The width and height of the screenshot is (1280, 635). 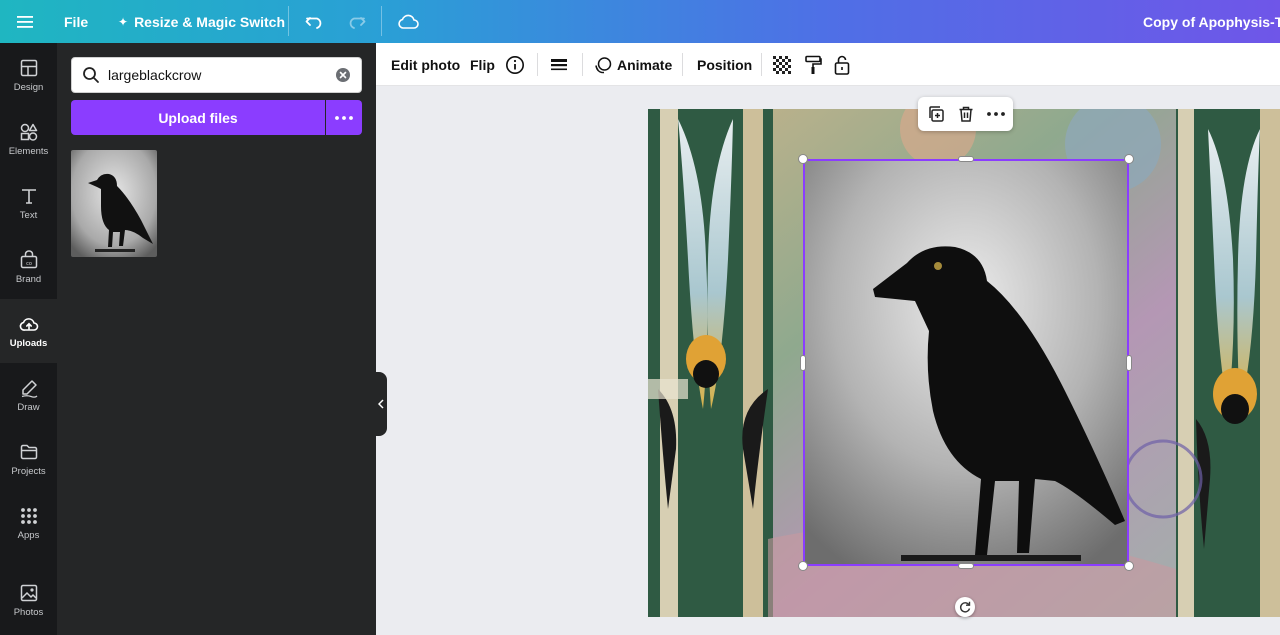 What do you see at coordinates (724, 64) in the screenshot?
I see `position-button: Position` at bounding box center [724, 64].